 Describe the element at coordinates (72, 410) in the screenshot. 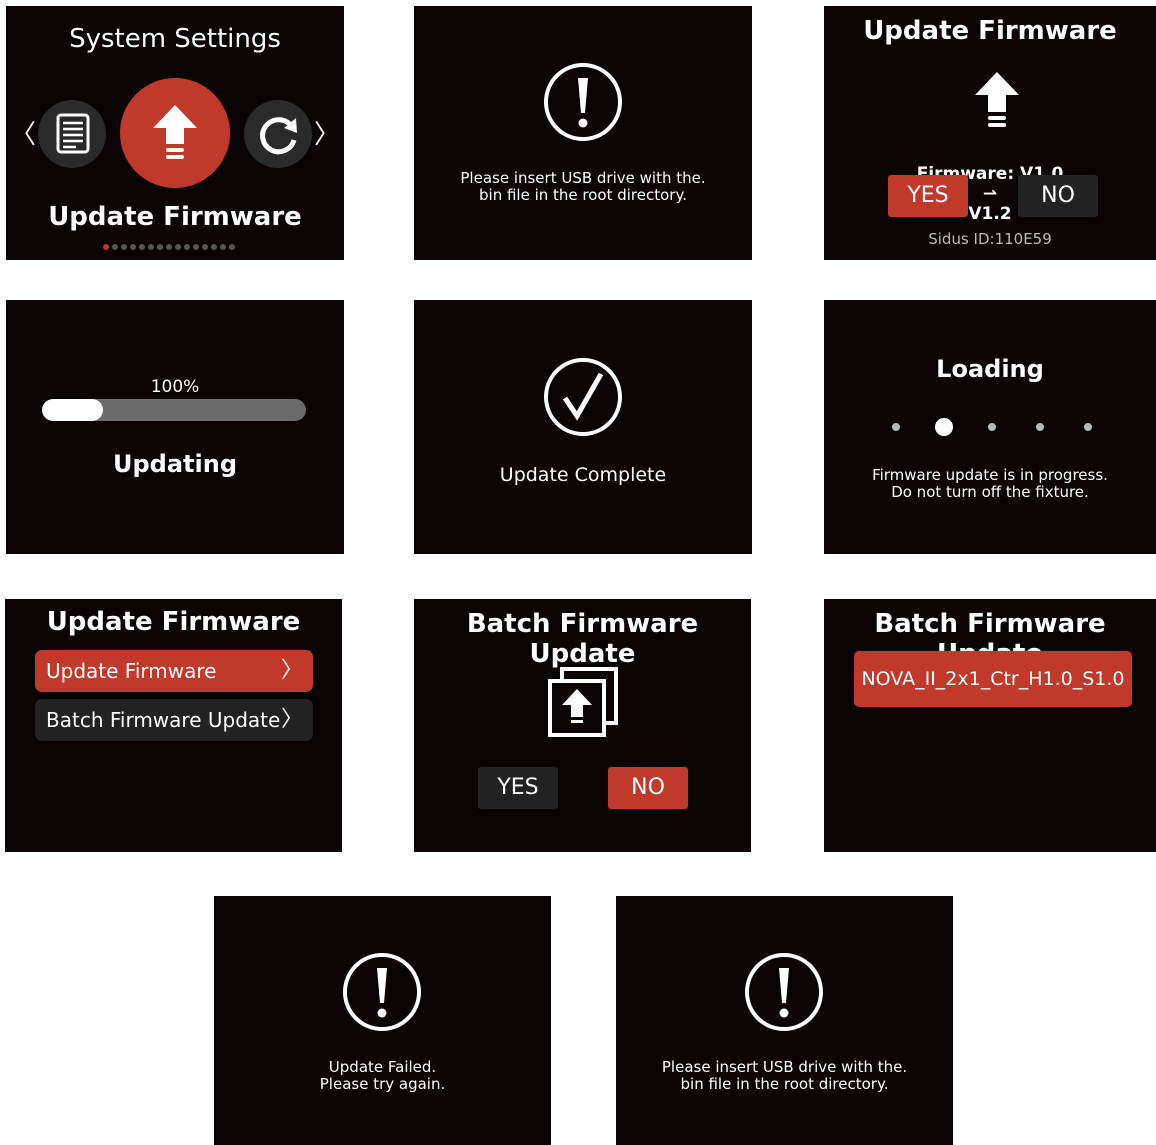

I see `progress-fill` at that location.